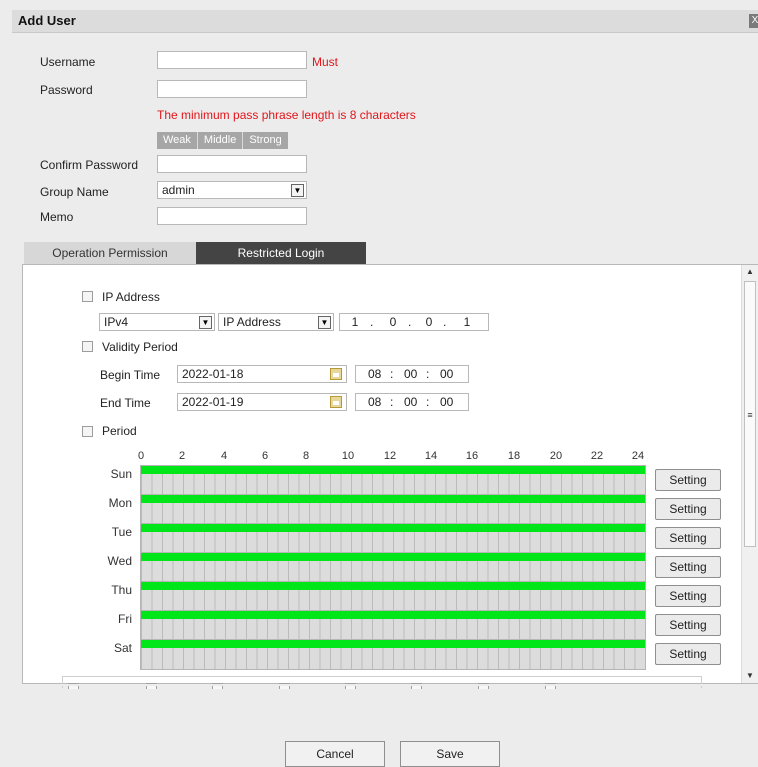 The height and width of the screenshot is (767, 758). What do you see at coordinates (446, 374) in the screenshot?
I see `begin-second: 00` at bounding box center [446, 374].